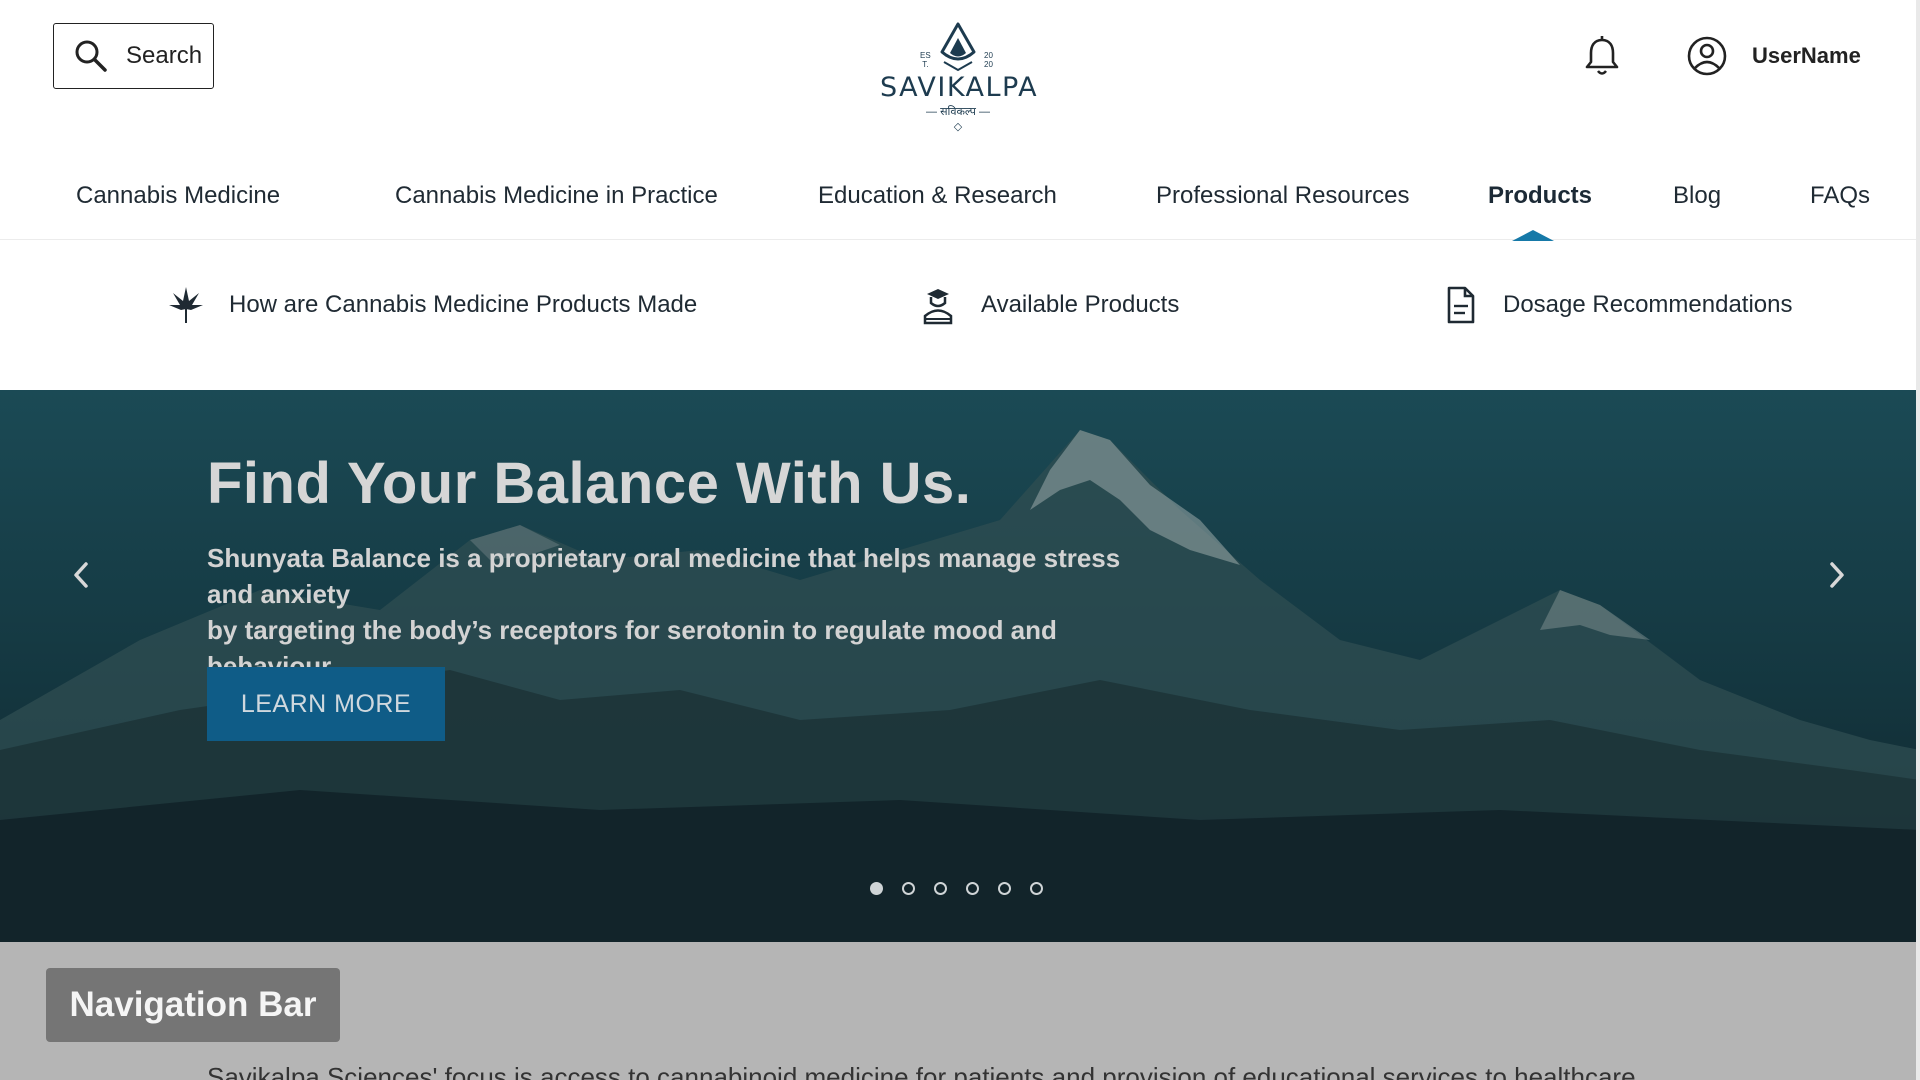  I want to click on cannabis-leaf-icon, so click(186, 305).